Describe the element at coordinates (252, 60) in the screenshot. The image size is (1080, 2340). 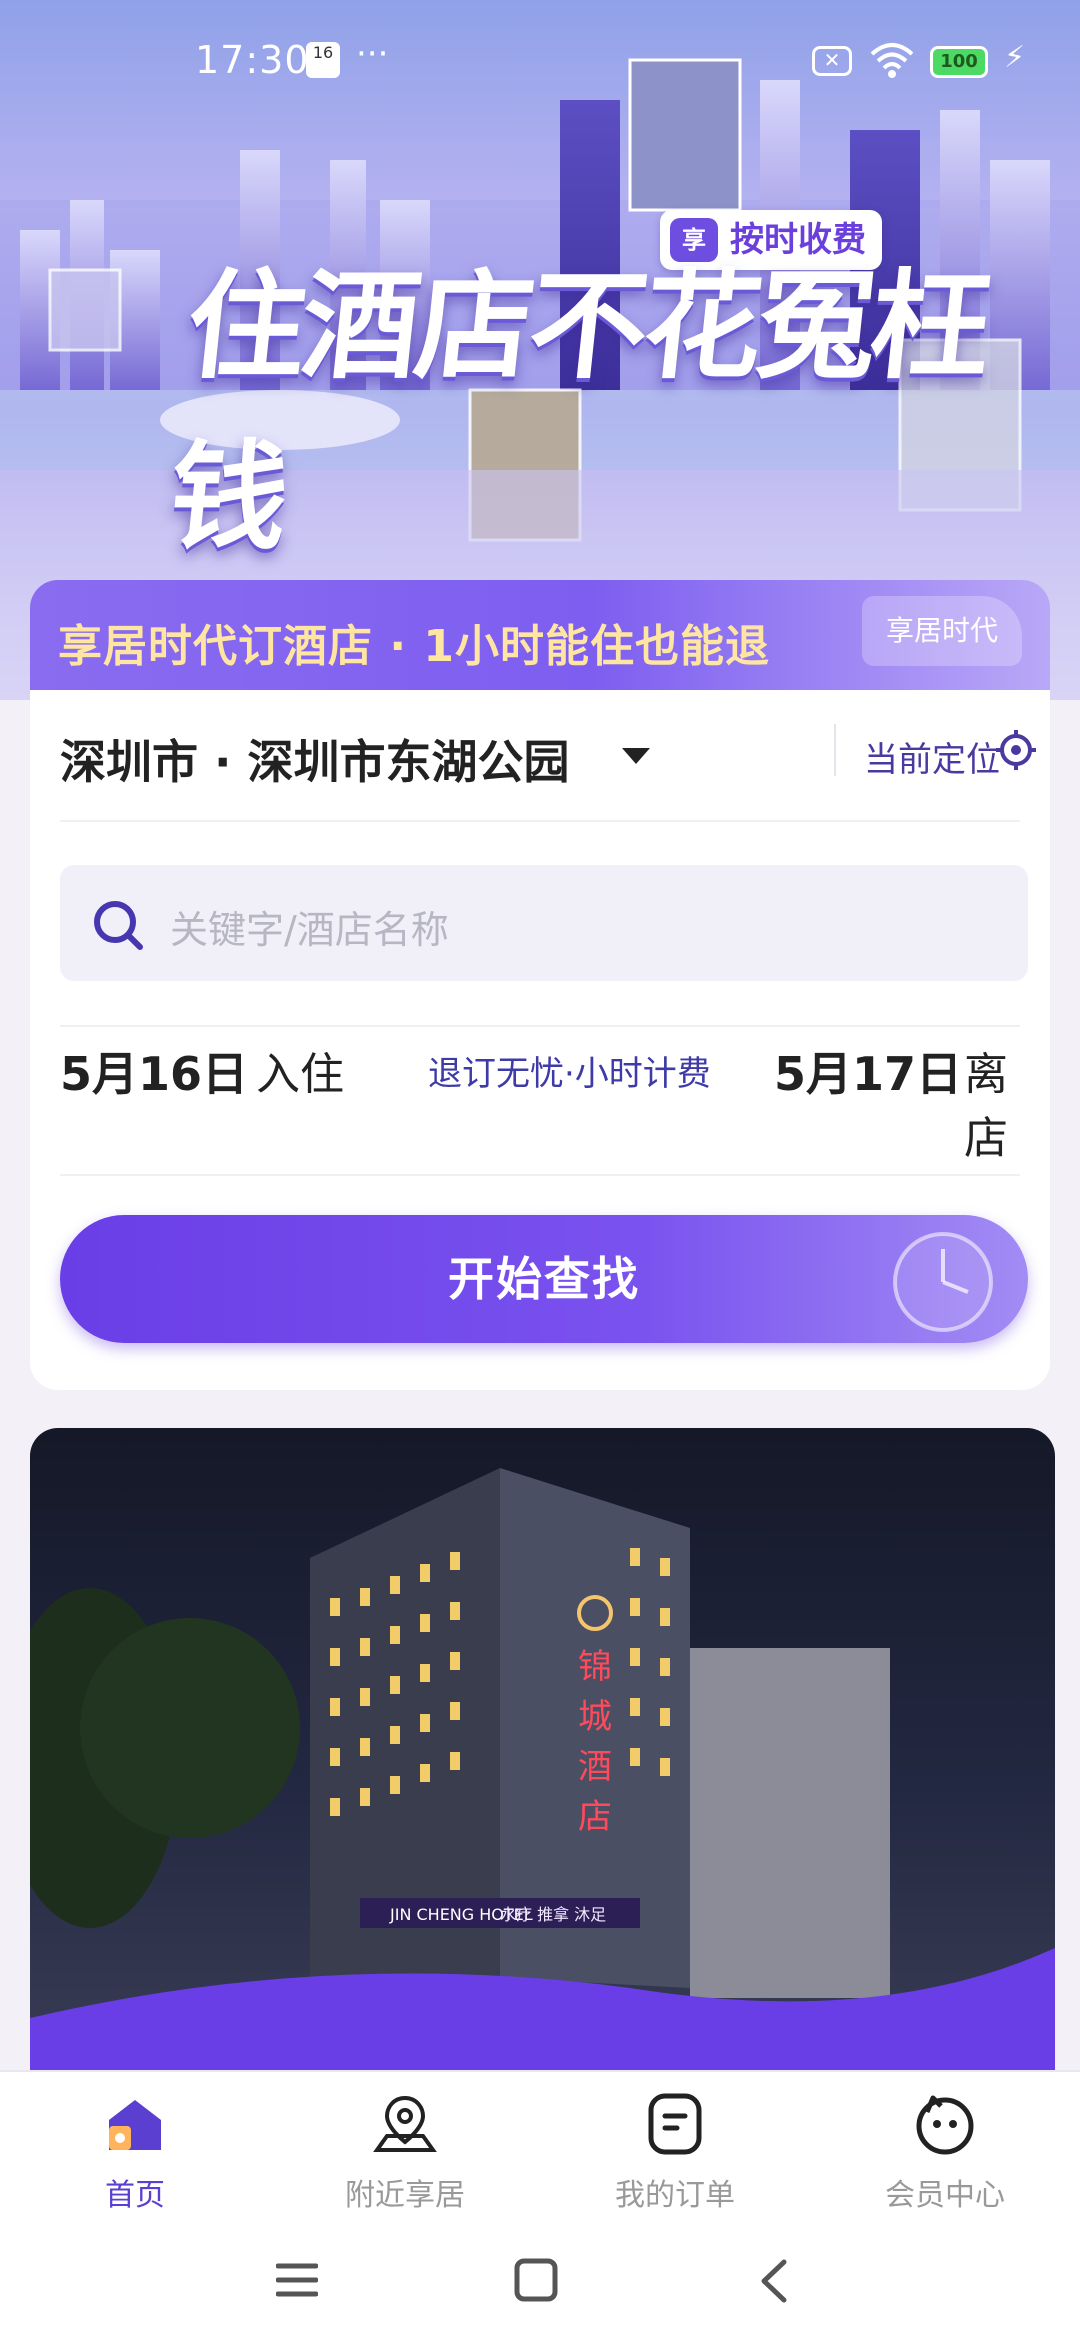
I see `status-time: 17:30` at that location.